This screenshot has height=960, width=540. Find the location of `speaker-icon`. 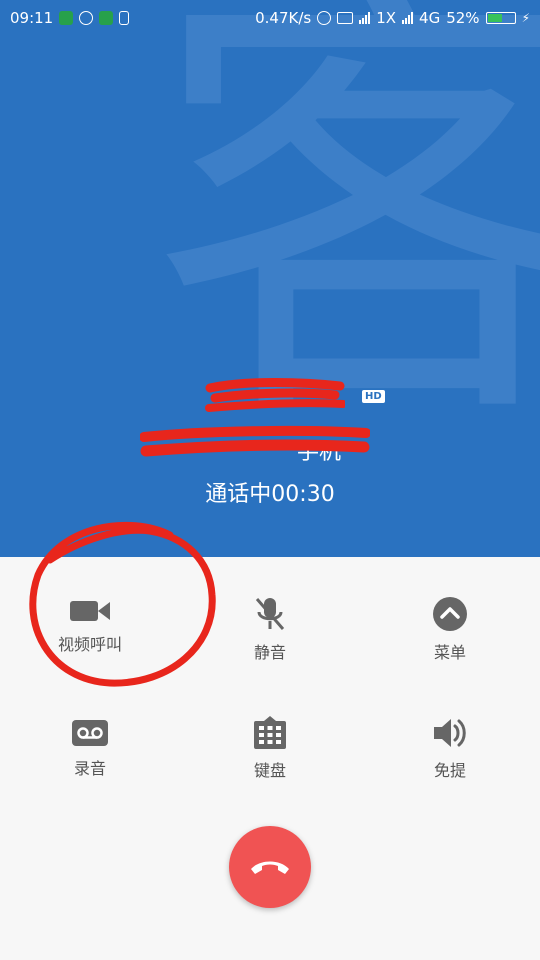

speaker-icon is located at coordinates (450, 733).